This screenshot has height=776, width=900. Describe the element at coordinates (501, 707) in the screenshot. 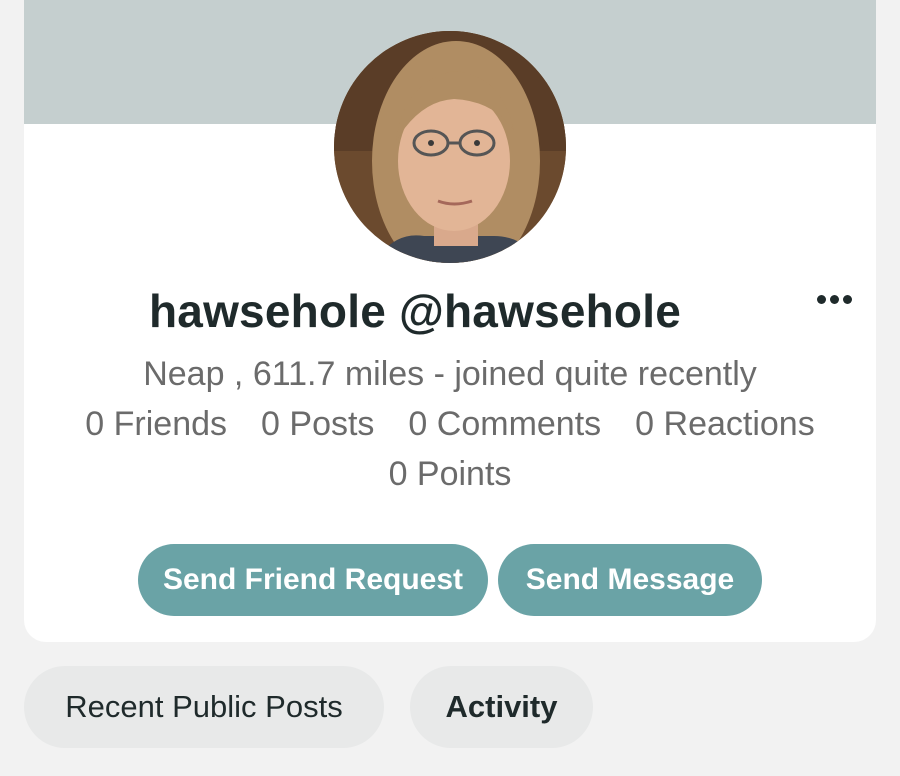

I see `tab-activity: Activity` at that location.